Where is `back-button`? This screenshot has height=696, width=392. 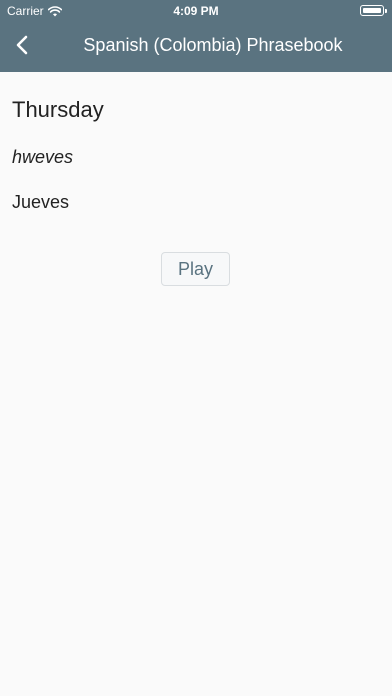
back-button is located at coordinates (22, 47).